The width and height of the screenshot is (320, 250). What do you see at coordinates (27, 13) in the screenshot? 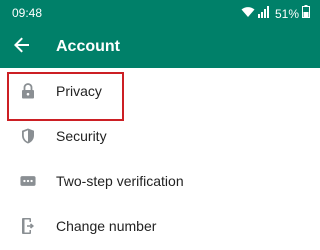
I see `status-time: 09:48` at bounding box center [27, 13].